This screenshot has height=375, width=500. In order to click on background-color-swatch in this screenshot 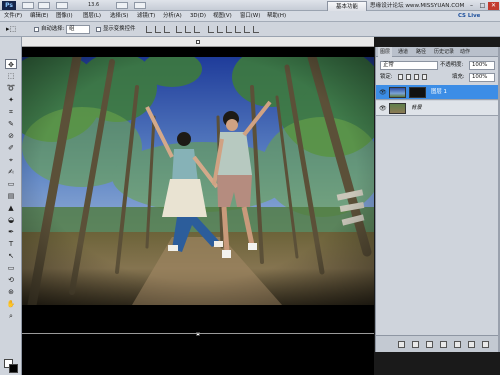, I will do `click(13, 368)`.